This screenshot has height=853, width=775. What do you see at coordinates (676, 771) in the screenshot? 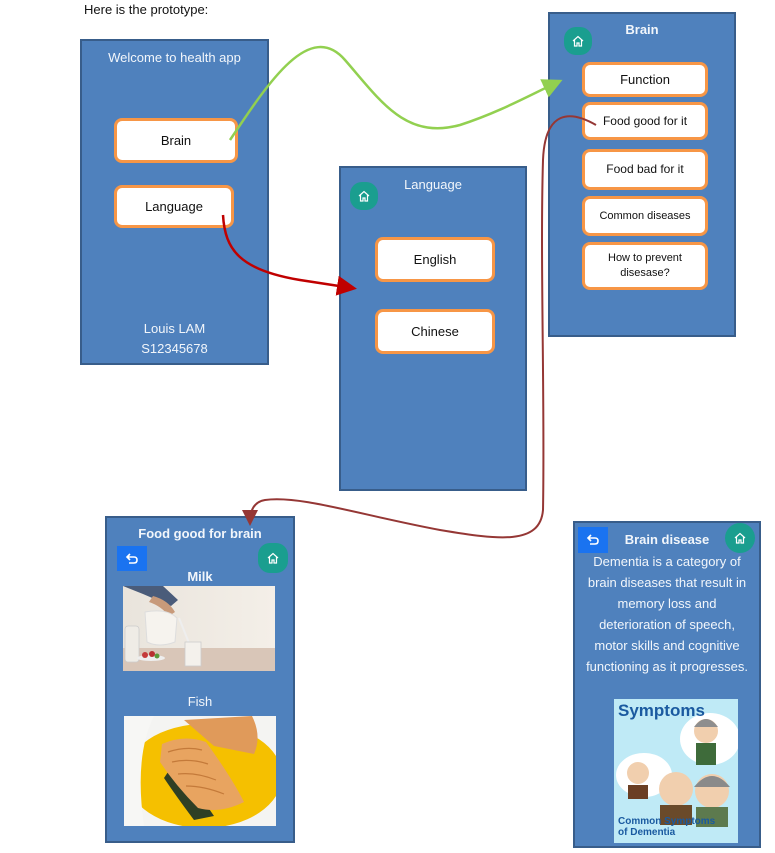
I see `dementia-symptoms-image: Symptoms Common Symptoms of Dementia` at bounding box center [676, 771].